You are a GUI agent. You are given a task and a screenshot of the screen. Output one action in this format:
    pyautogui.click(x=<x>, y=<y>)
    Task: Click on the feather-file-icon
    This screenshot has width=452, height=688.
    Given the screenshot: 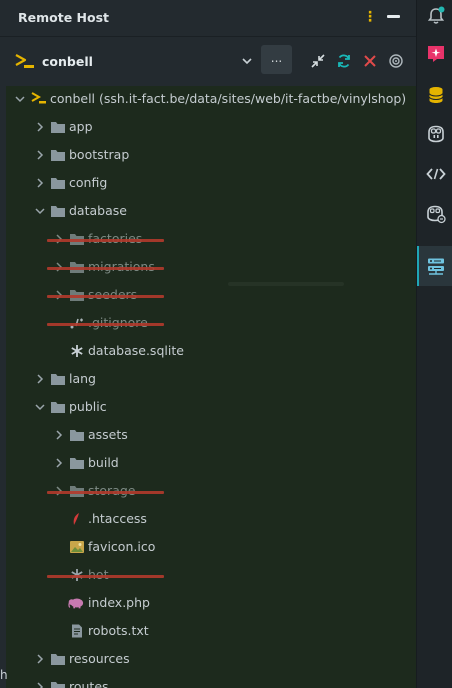 What is the action you would take?
    pyautogui.click(x=76, y=519)
    